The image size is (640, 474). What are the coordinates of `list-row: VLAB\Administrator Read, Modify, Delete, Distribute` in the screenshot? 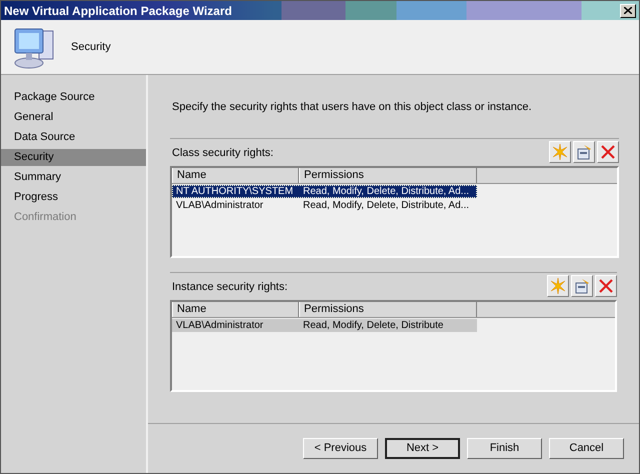 It's located at (324, 325).